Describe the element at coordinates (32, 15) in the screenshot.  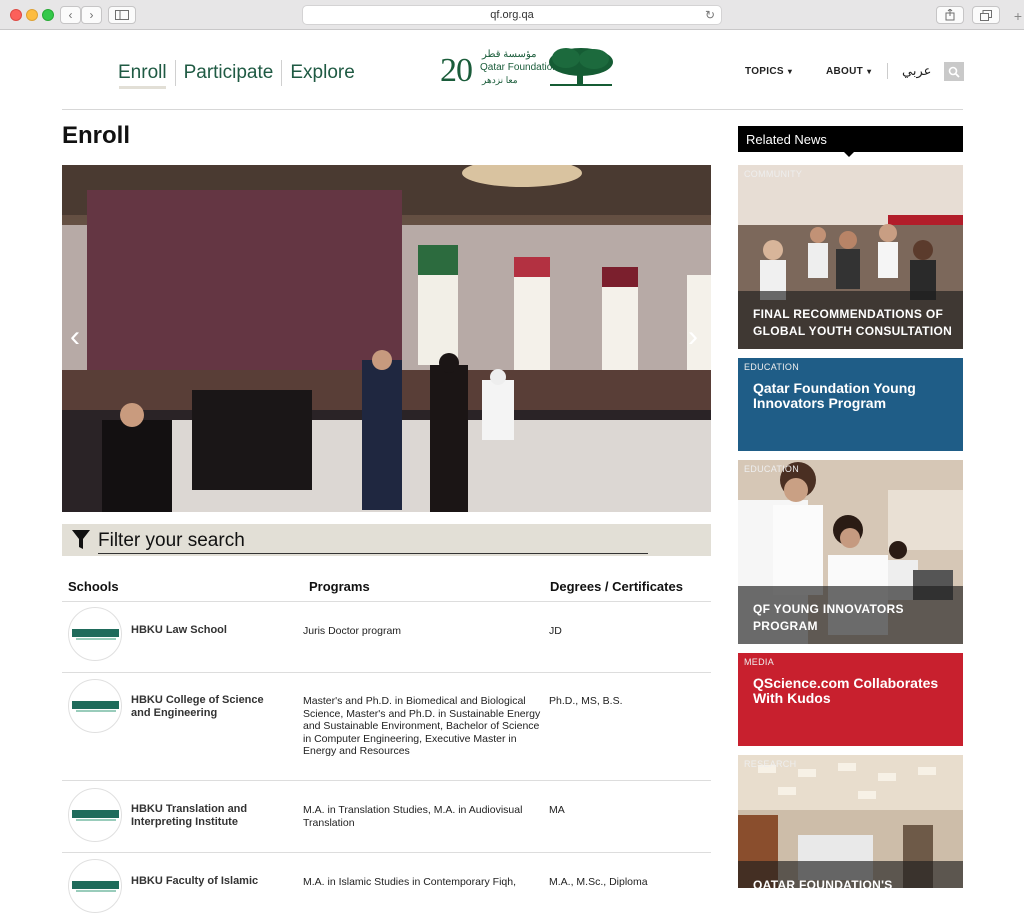
I see `minimize-window-button` at that location.